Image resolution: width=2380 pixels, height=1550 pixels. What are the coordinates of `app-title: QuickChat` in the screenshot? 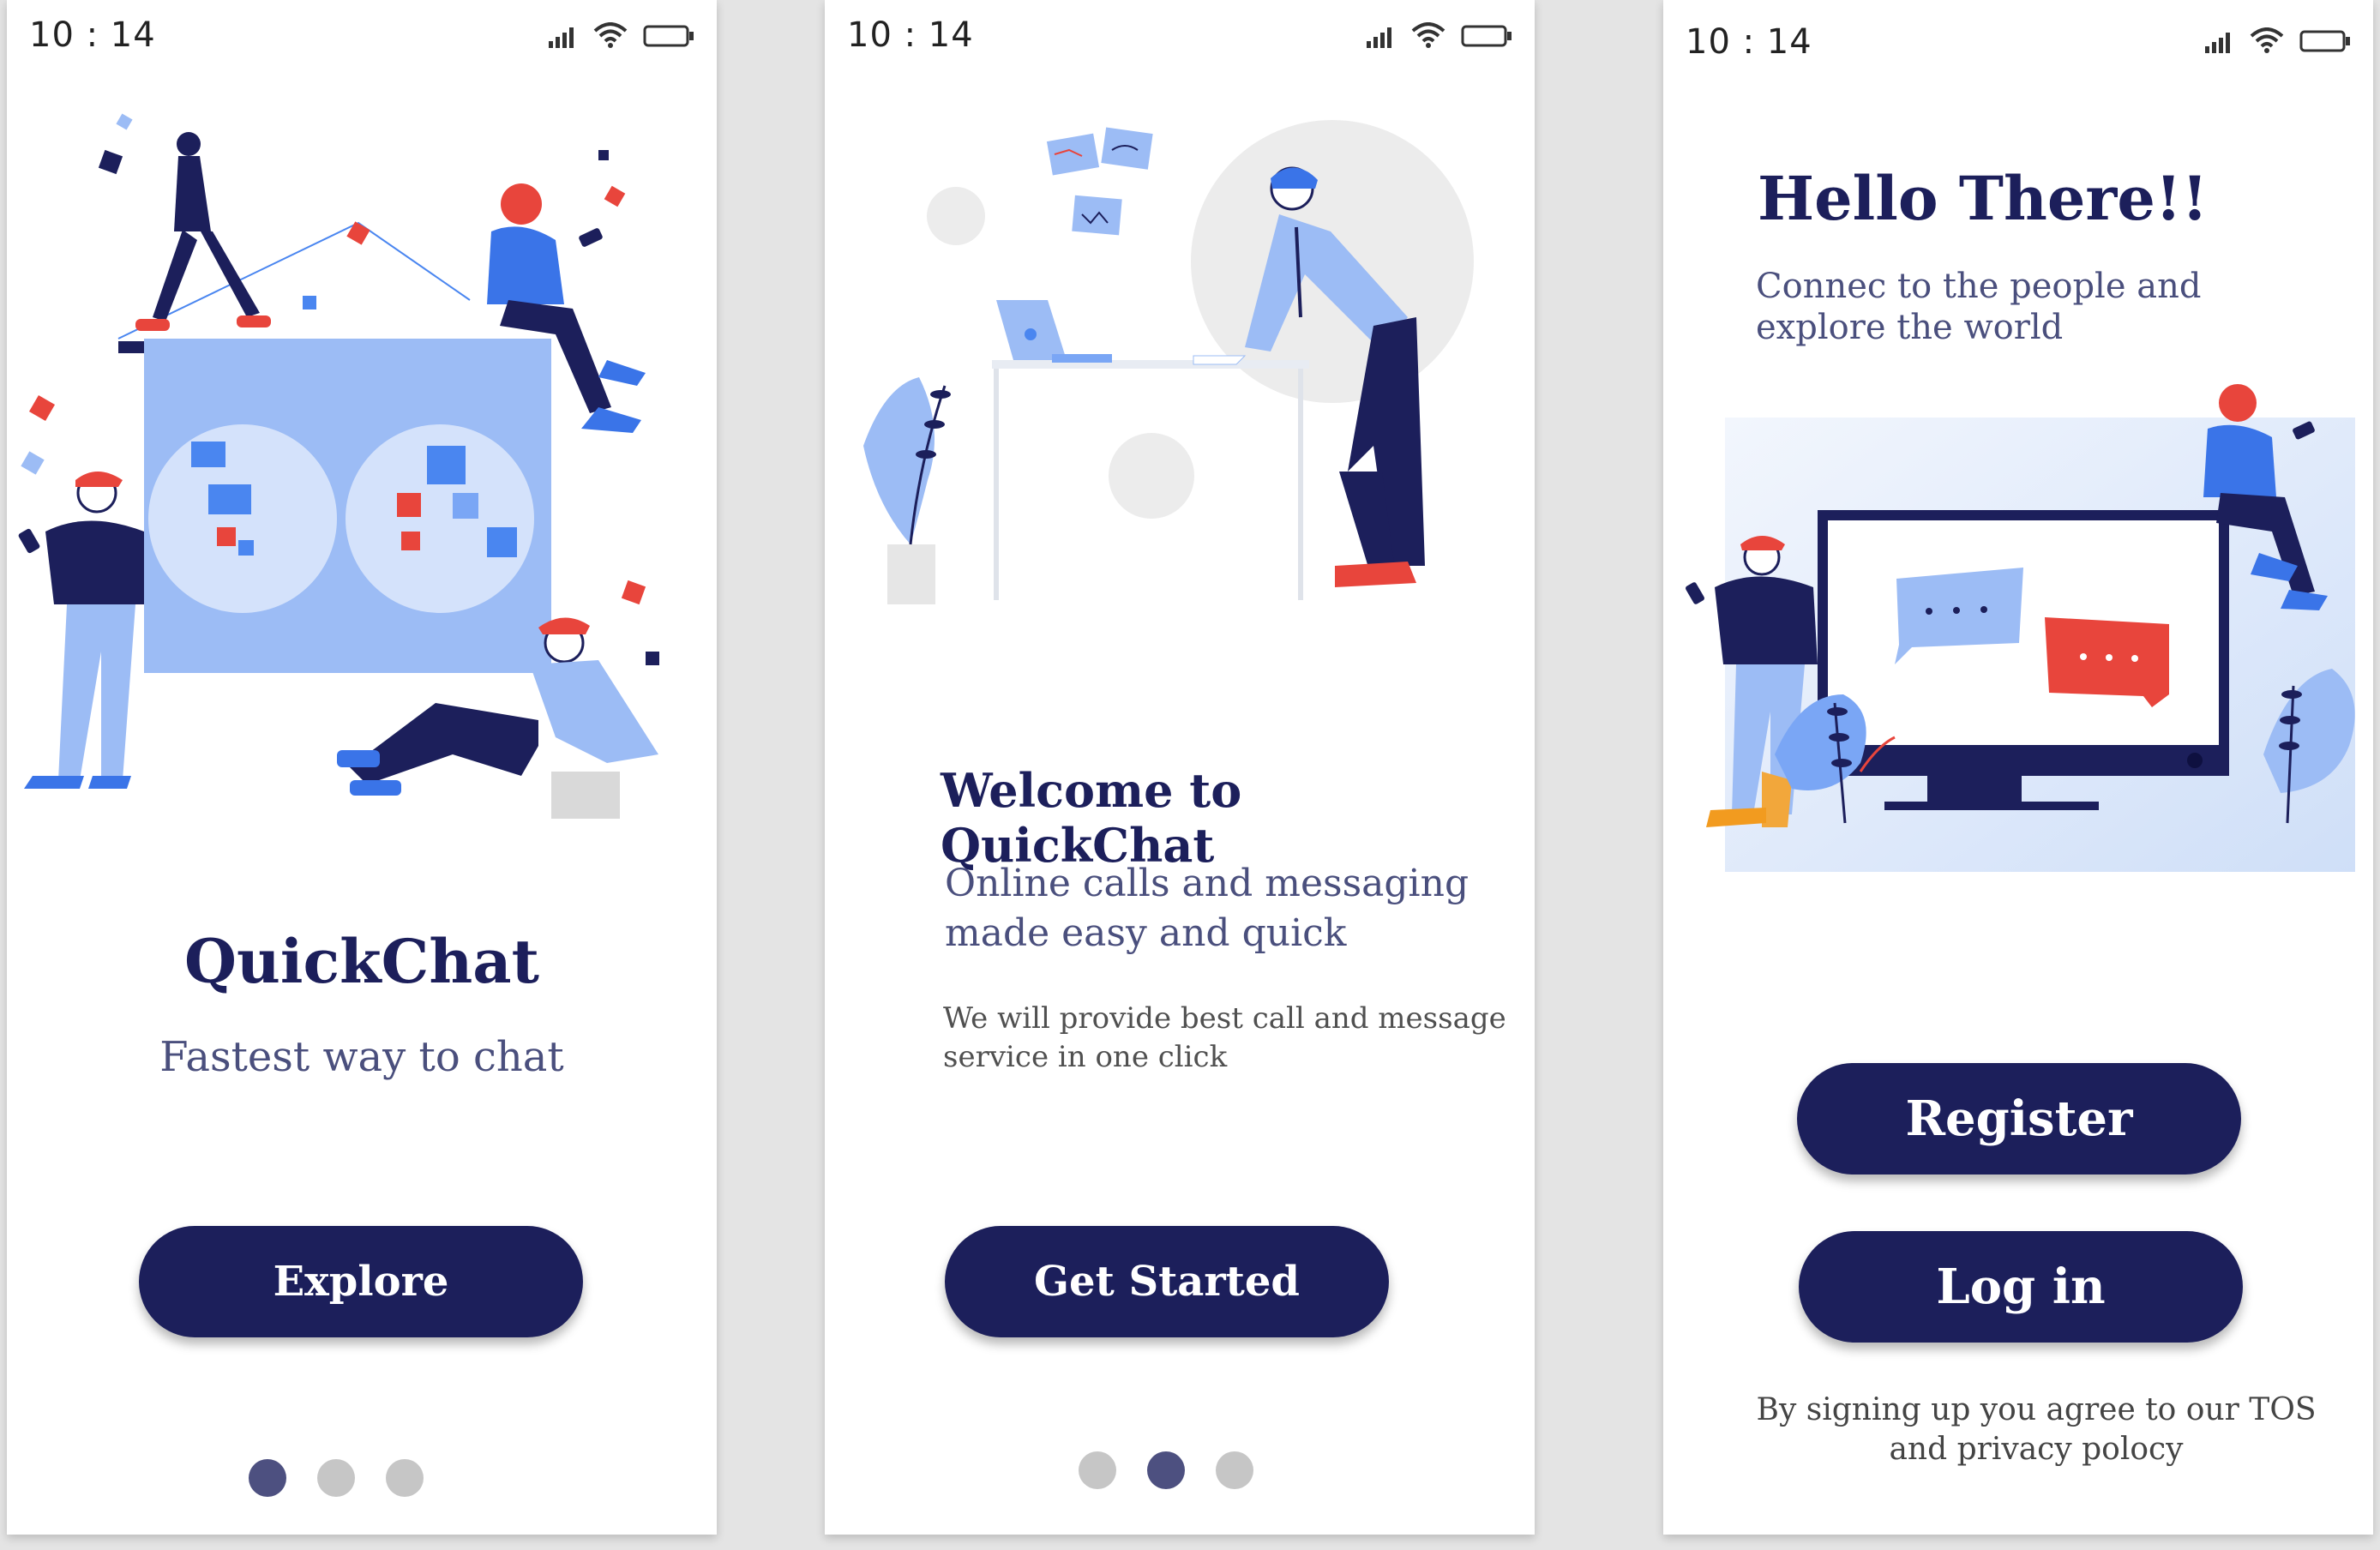 It's located at (362, 961).